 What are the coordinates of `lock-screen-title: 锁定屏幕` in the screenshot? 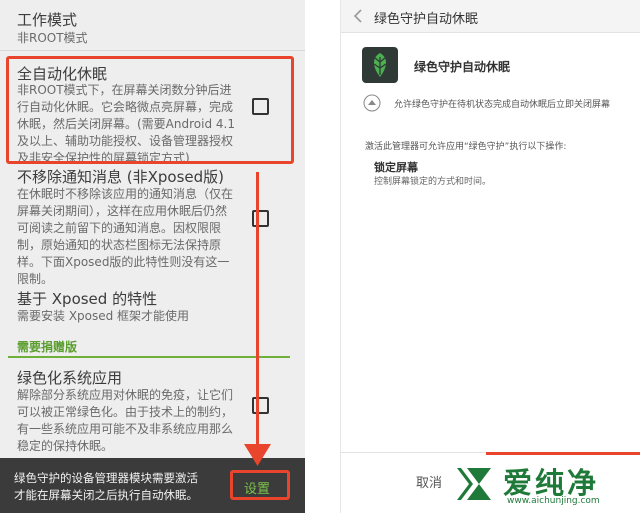 It's located at (396, 167).